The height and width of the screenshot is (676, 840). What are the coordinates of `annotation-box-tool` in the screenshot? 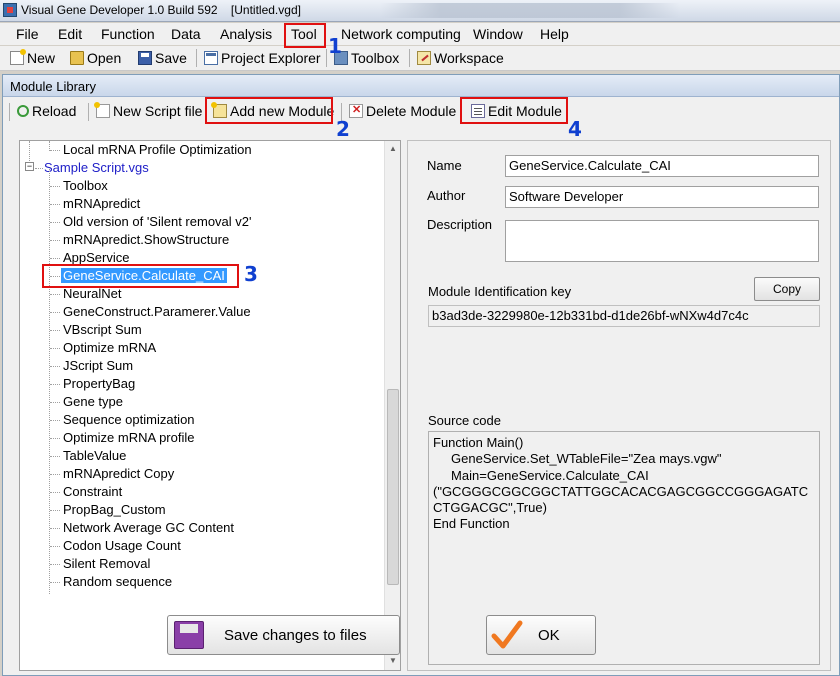 It's located at (305, 35).